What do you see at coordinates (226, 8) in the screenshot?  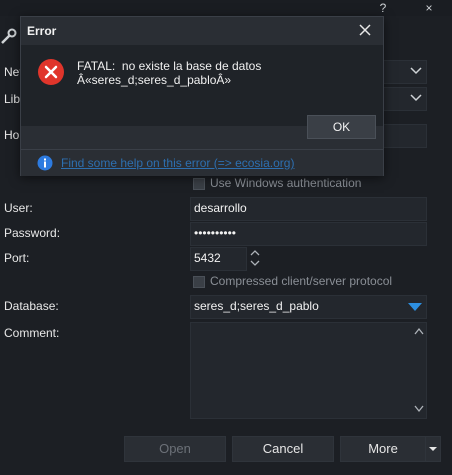 I see `window-titlebar: ? ×` at bounding box center [226, 8].